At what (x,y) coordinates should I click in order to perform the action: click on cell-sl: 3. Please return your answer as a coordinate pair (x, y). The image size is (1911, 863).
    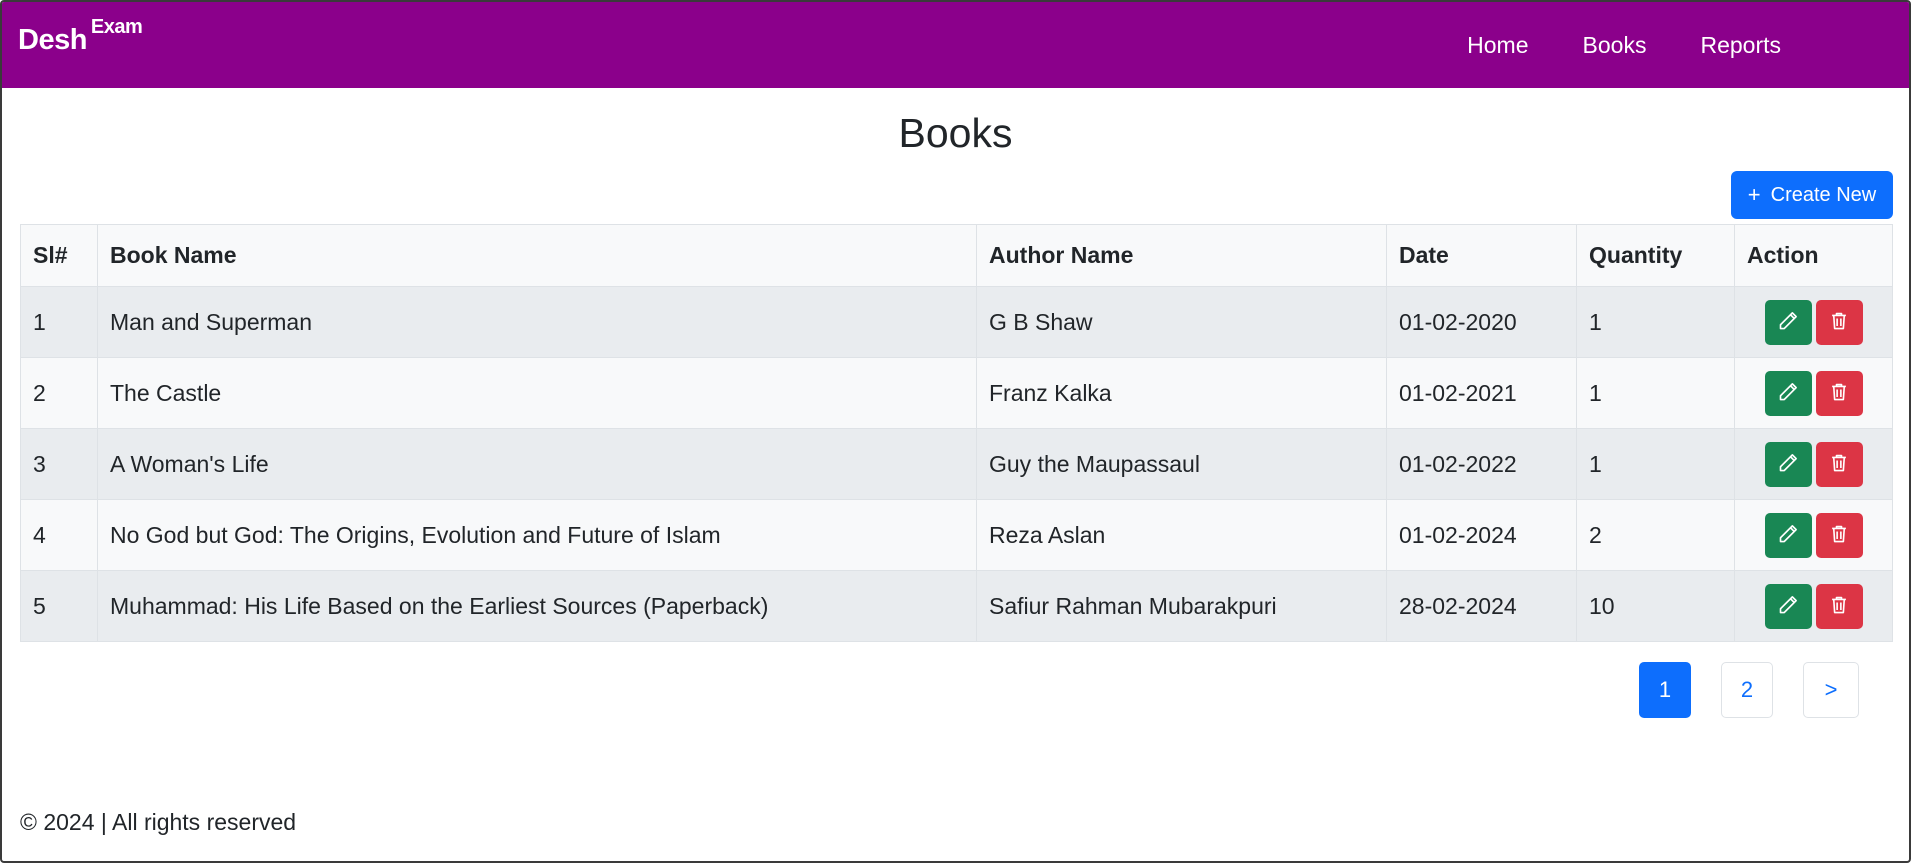
    Looking at the image, I should click on (59, 464).